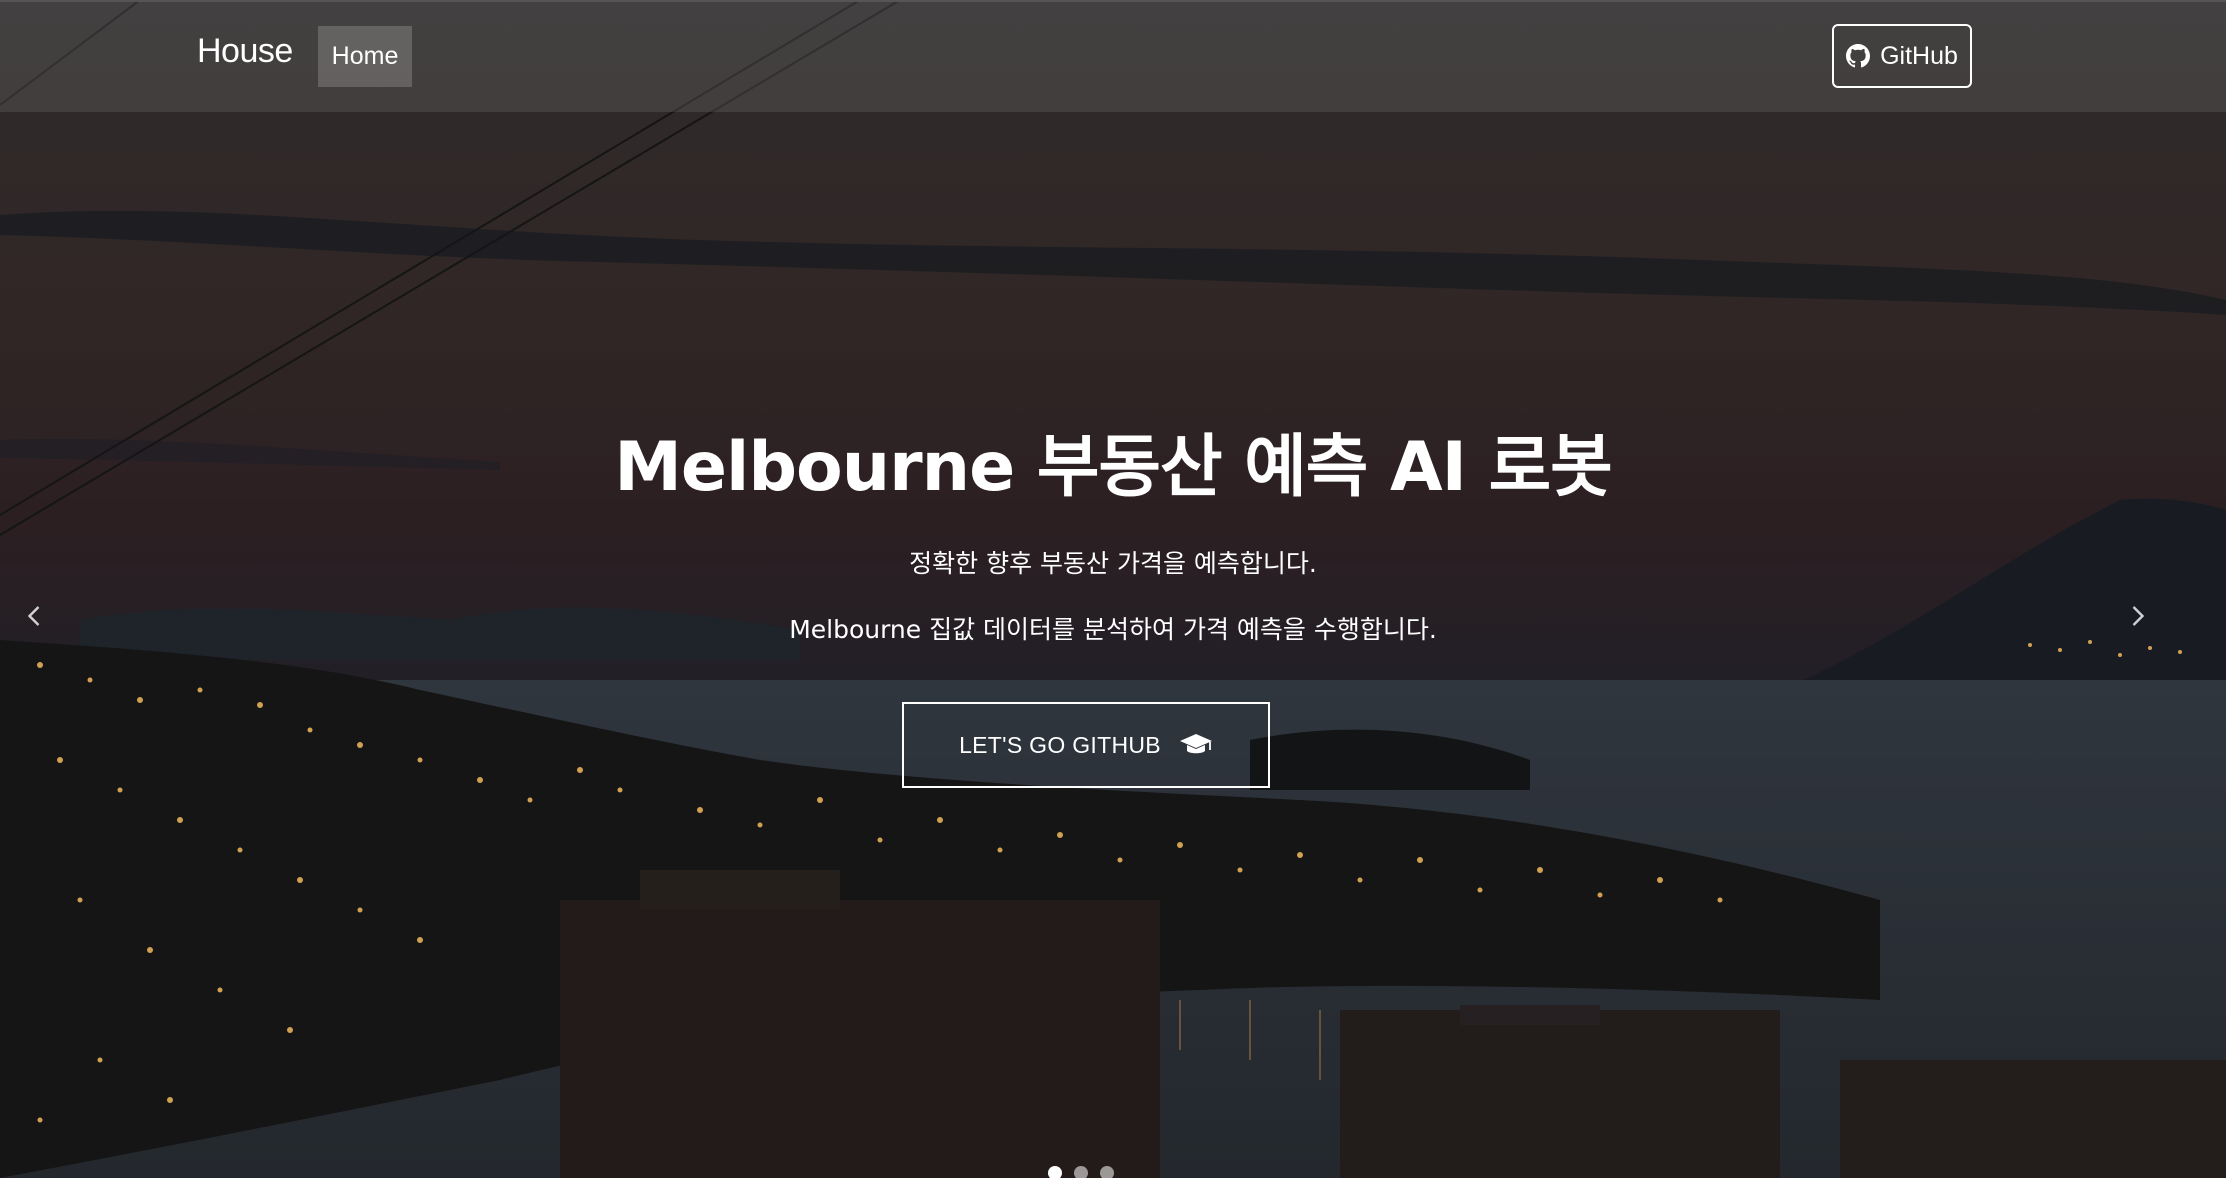  What do you see at coordinates (1195, 744) in the screenshot?
I see `graduation-cap-icon` at bounding box center [1195, 744].